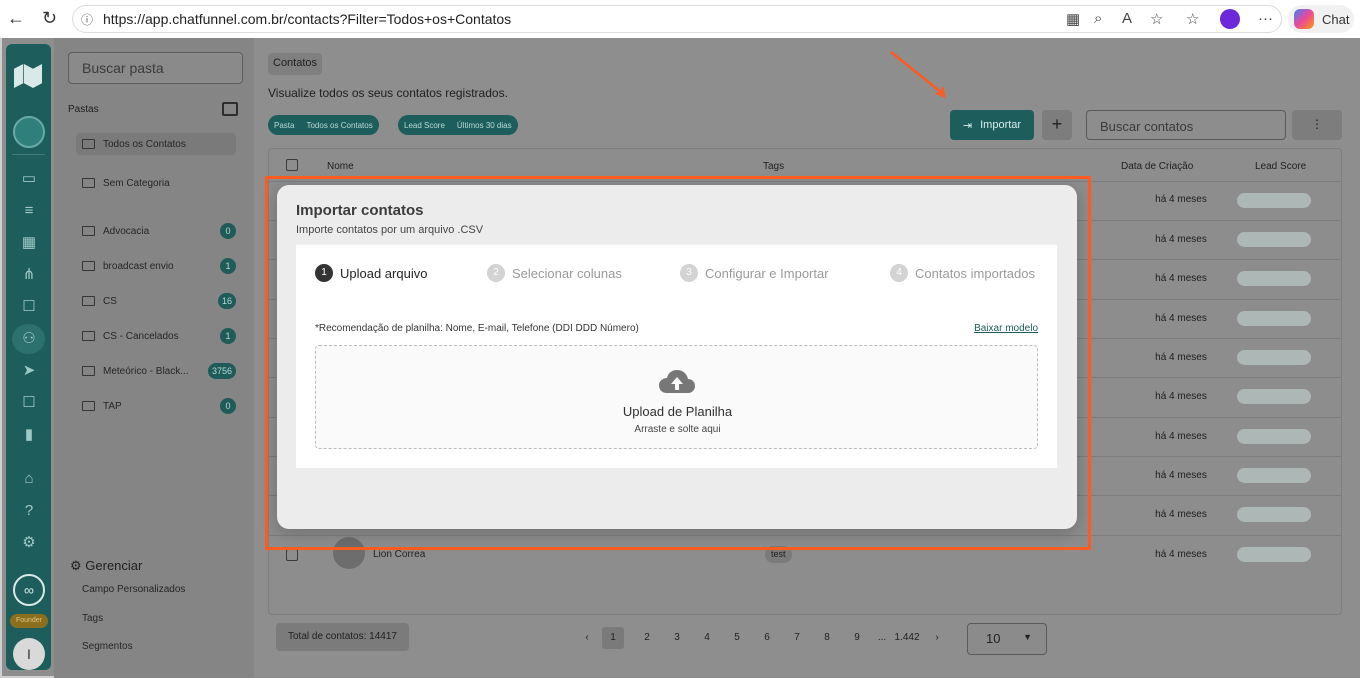  What do you see at coordinates (155, 68) in the screenshot?
I see `folder-search-input: Buscar pasta` at bounding box center [155, 68].